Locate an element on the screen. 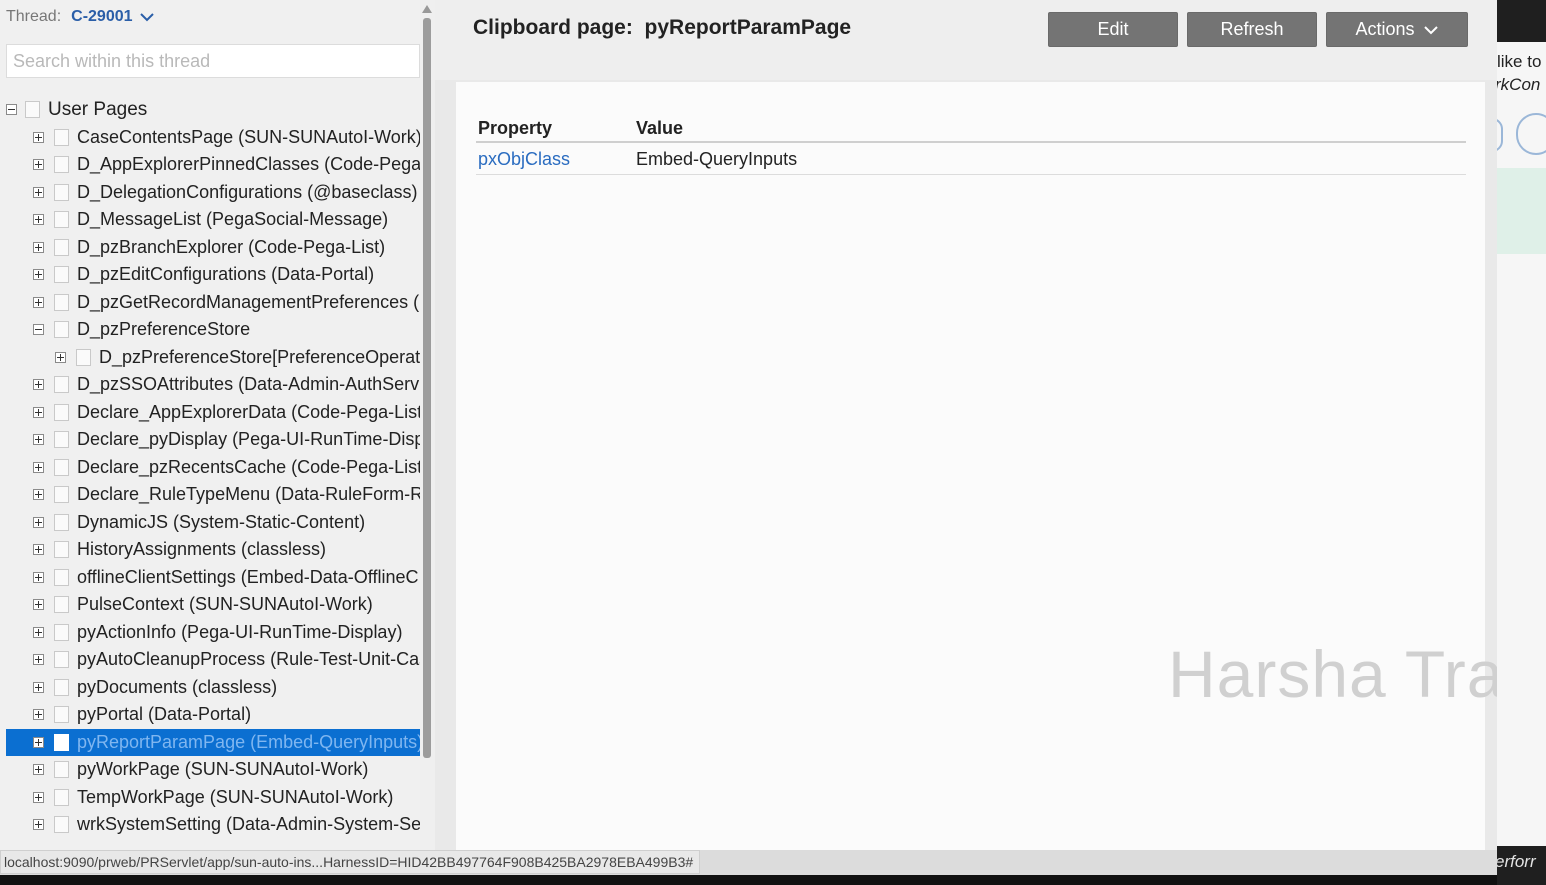 The height and width of the screenshot is (885, 1546). page-title: Clipboard page: pyReportParamPage is located at coordinates (662, 28).